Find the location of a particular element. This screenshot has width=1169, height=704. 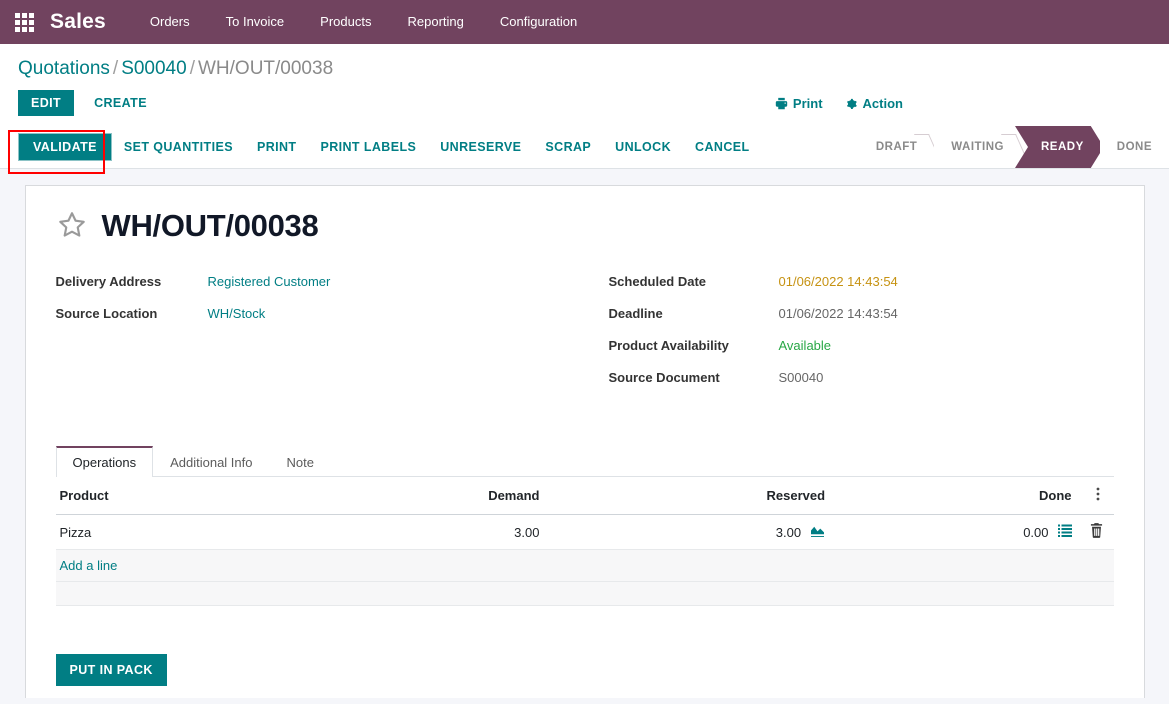

validate-button: VALIDATE is located at coordinates (65, 147).